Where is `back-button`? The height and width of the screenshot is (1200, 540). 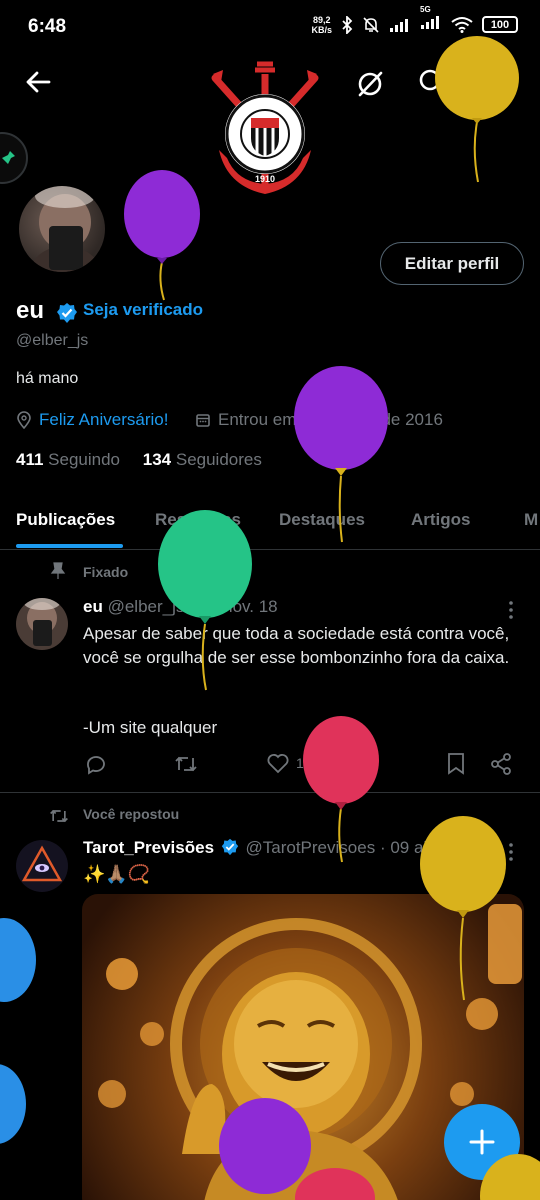
back-button is located at coordinates (38, 84).